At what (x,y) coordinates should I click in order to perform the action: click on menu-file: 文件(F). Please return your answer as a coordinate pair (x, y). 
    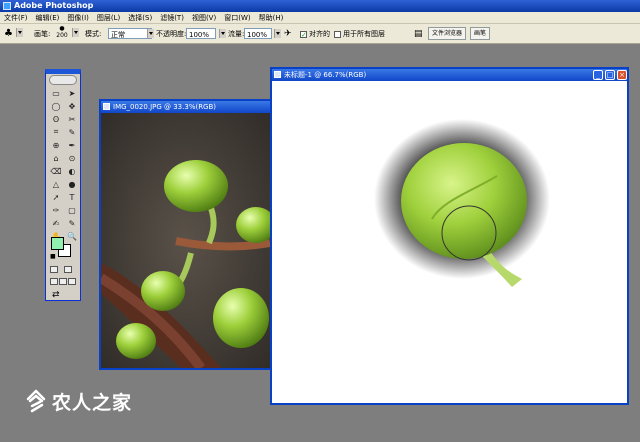
    Looking at the image, I should click on (16, 18).